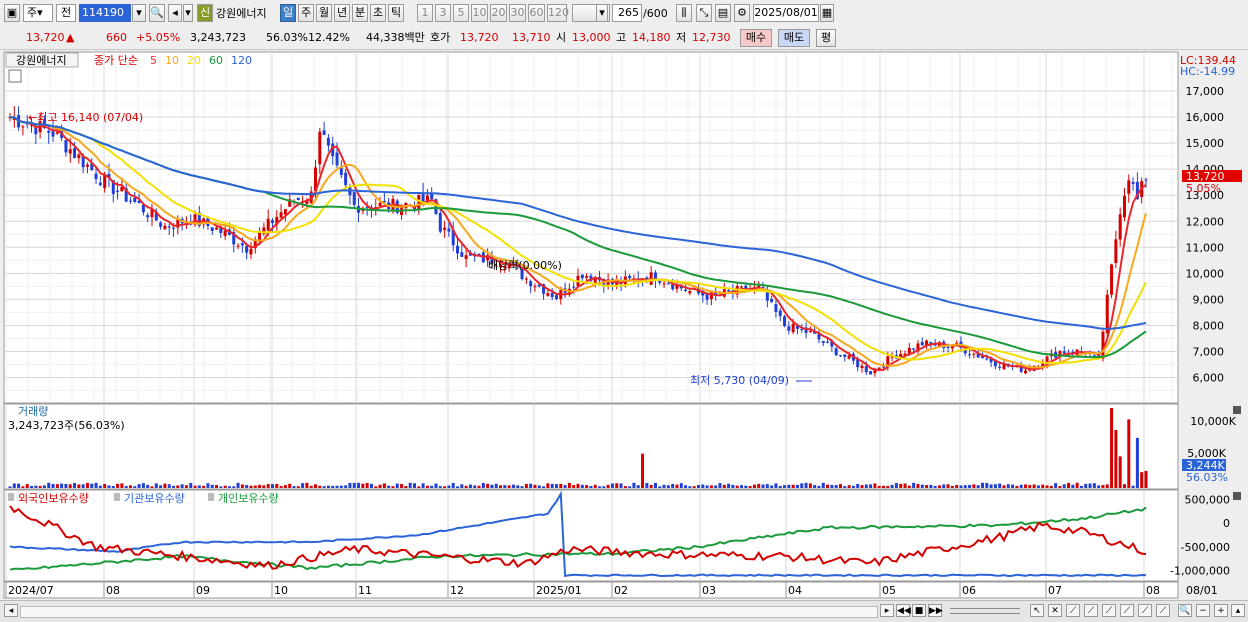 The width and height of the screenshot is (1248, 622). Describe the element at coordinates (449, 612) in the screenshot. I see `scroll-track` at that location.